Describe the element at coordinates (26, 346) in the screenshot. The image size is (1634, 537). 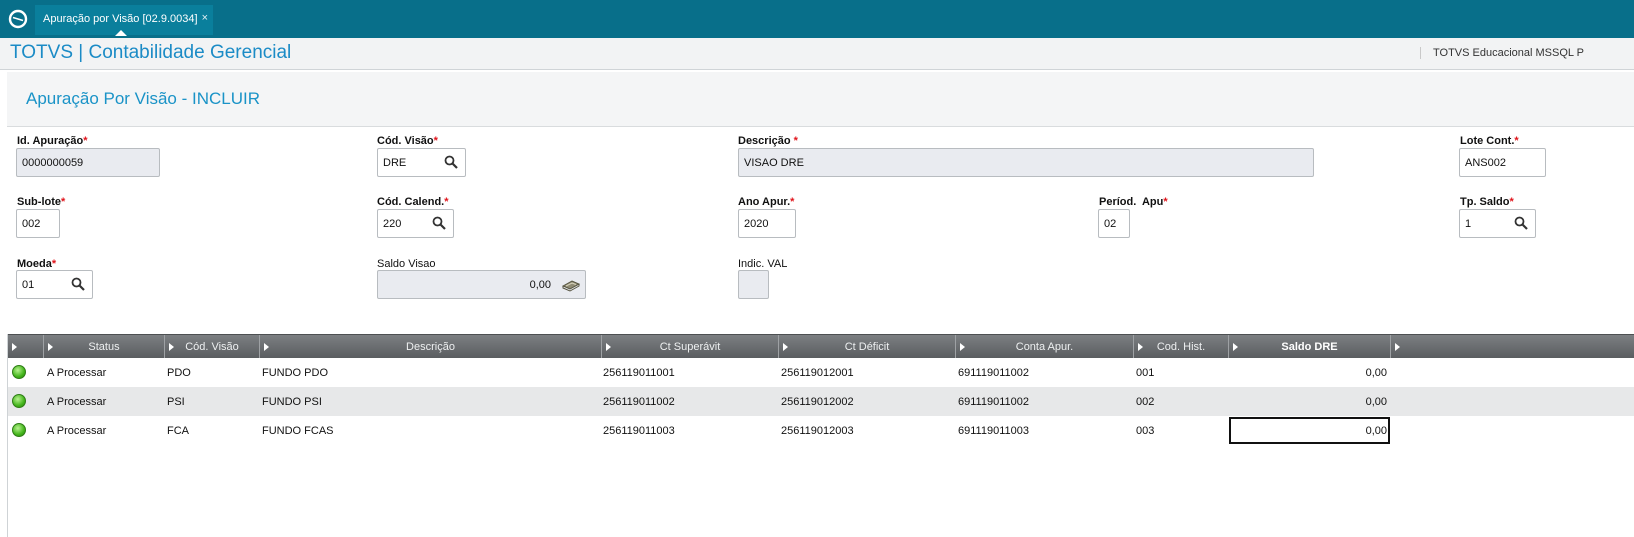
I see `column-header-selector` at that location.